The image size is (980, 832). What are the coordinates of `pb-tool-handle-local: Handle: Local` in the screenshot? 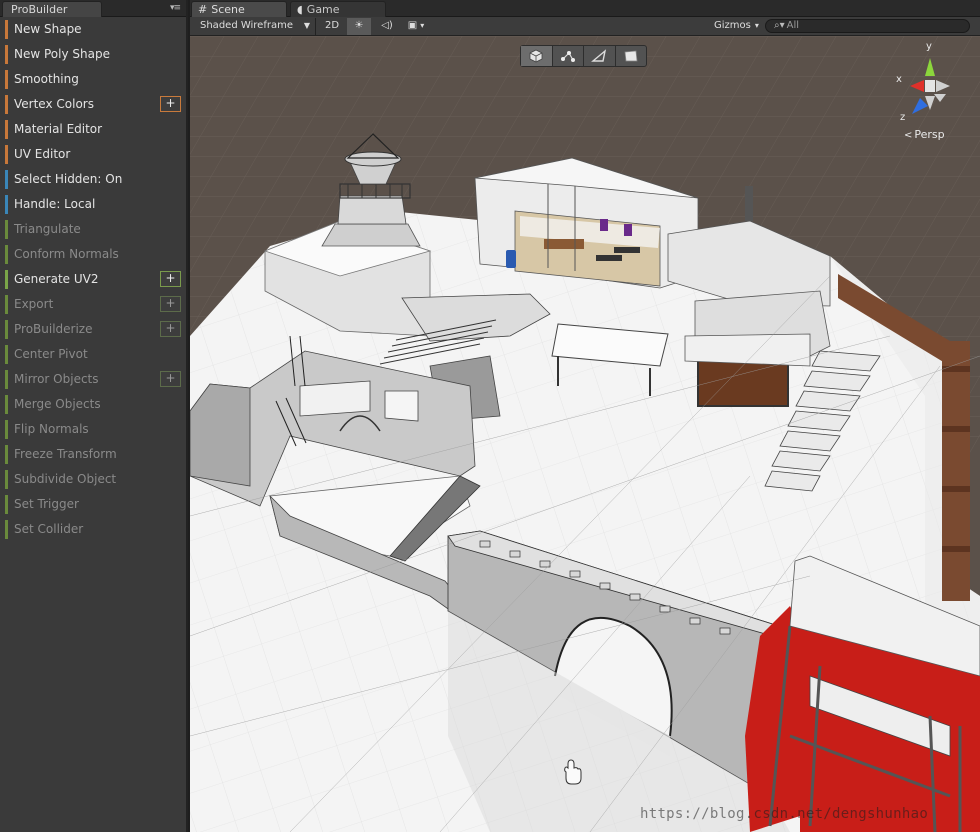 It's located at (93, 204).